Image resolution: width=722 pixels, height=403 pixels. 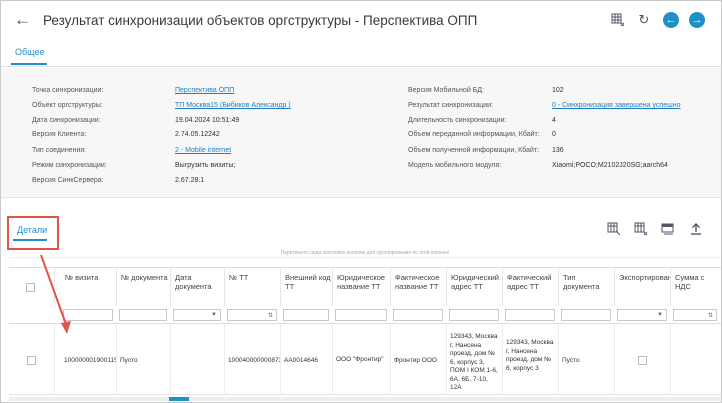 I want to click on detail-value: Перспектива ОПП, so click(x=204, y=90).